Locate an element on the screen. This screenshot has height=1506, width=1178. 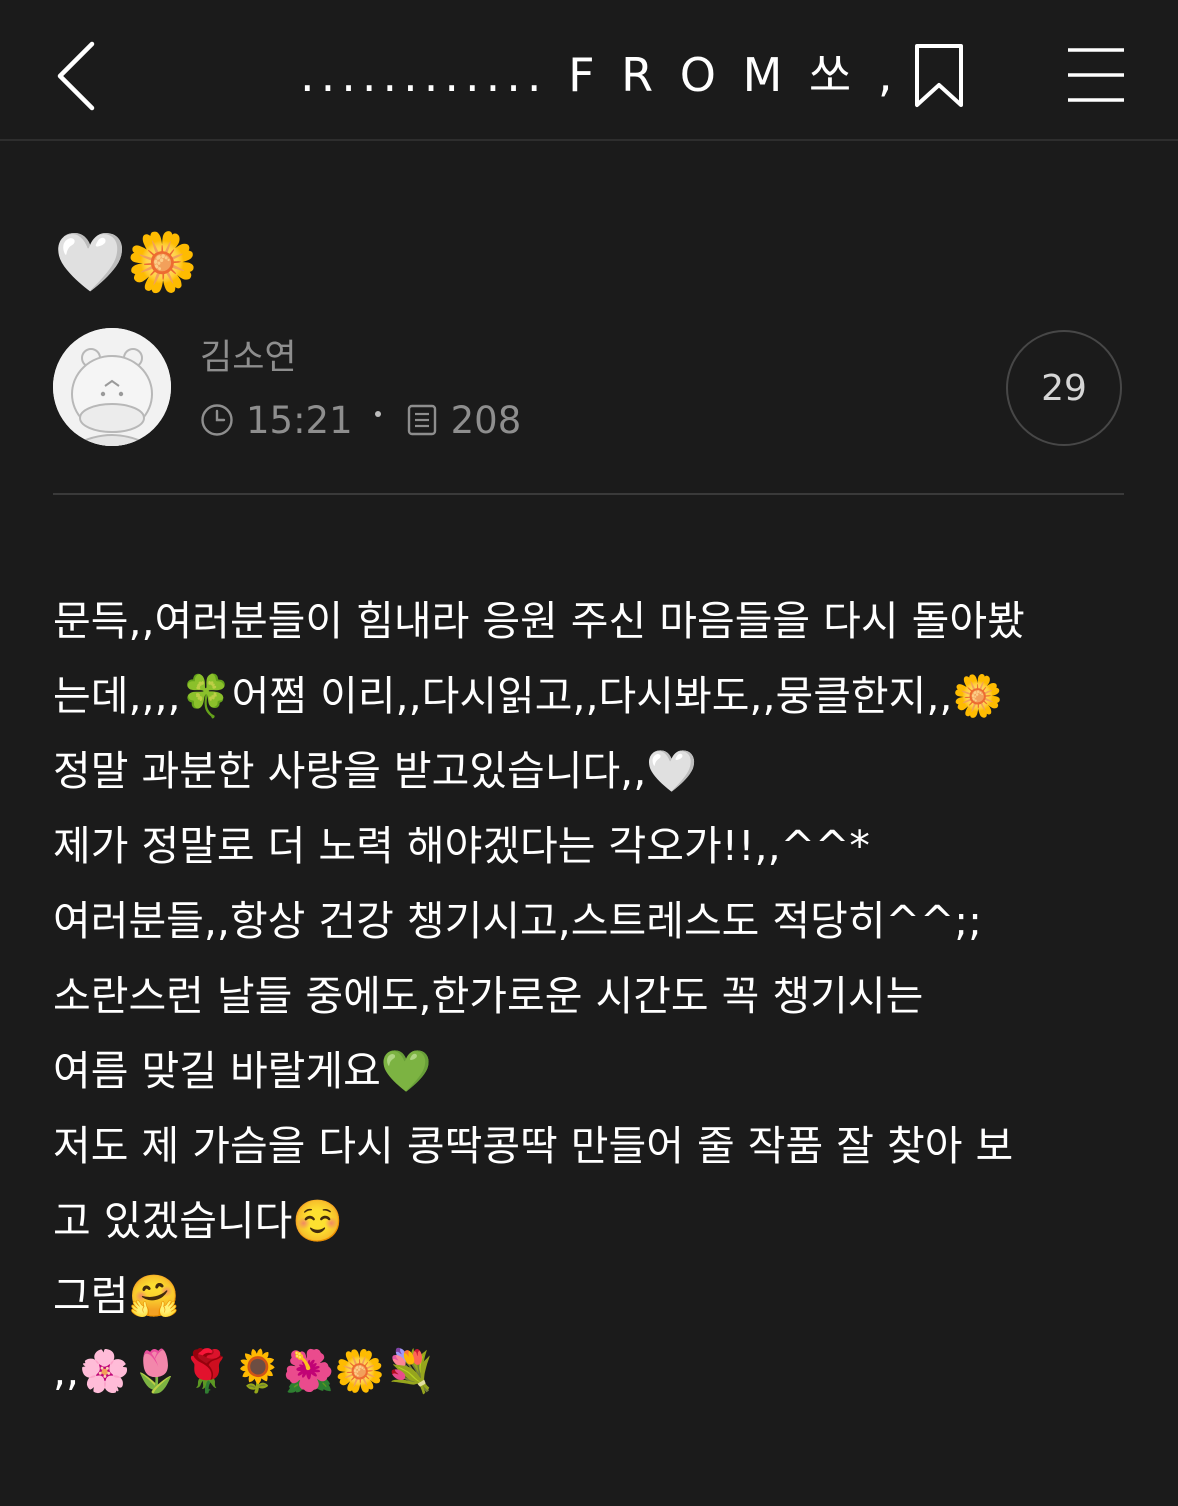
comment-count-button: 29 is located at coordinates (1064, 388).